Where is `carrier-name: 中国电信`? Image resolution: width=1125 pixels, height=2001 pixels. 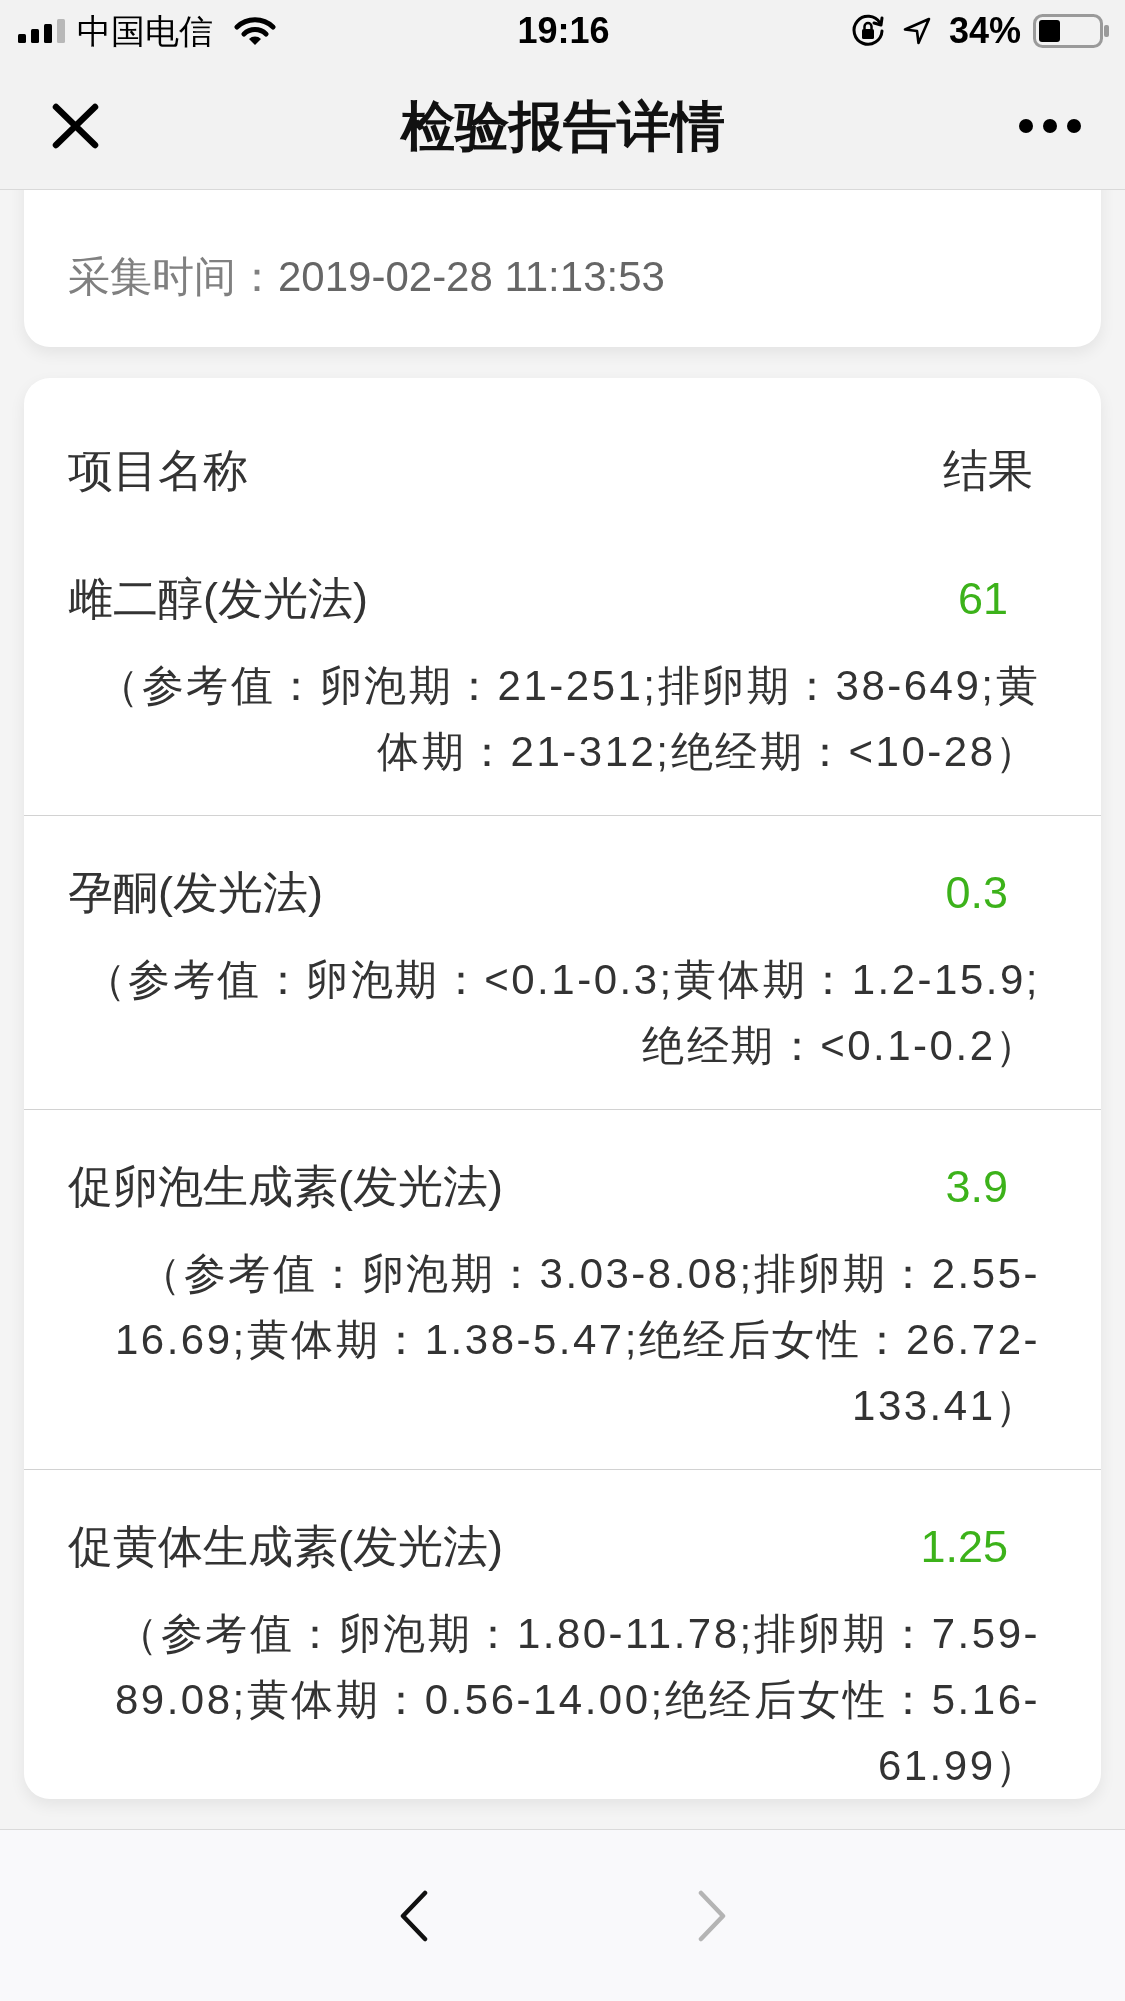 carrier-name: 中国电信 is located at coordinates (145, 31).